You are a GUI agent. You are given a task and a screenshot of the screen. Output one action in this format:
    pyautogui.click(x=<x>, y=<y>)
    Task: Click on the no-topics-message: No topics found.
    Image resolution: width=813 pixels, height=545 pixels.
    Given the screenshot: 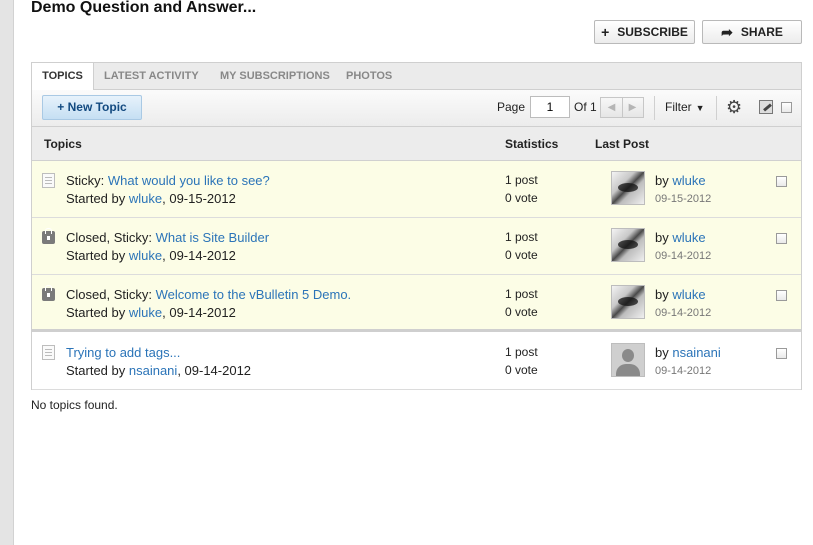 What is the action you would take?
    pyautogui.click(x=74, y=405)
    